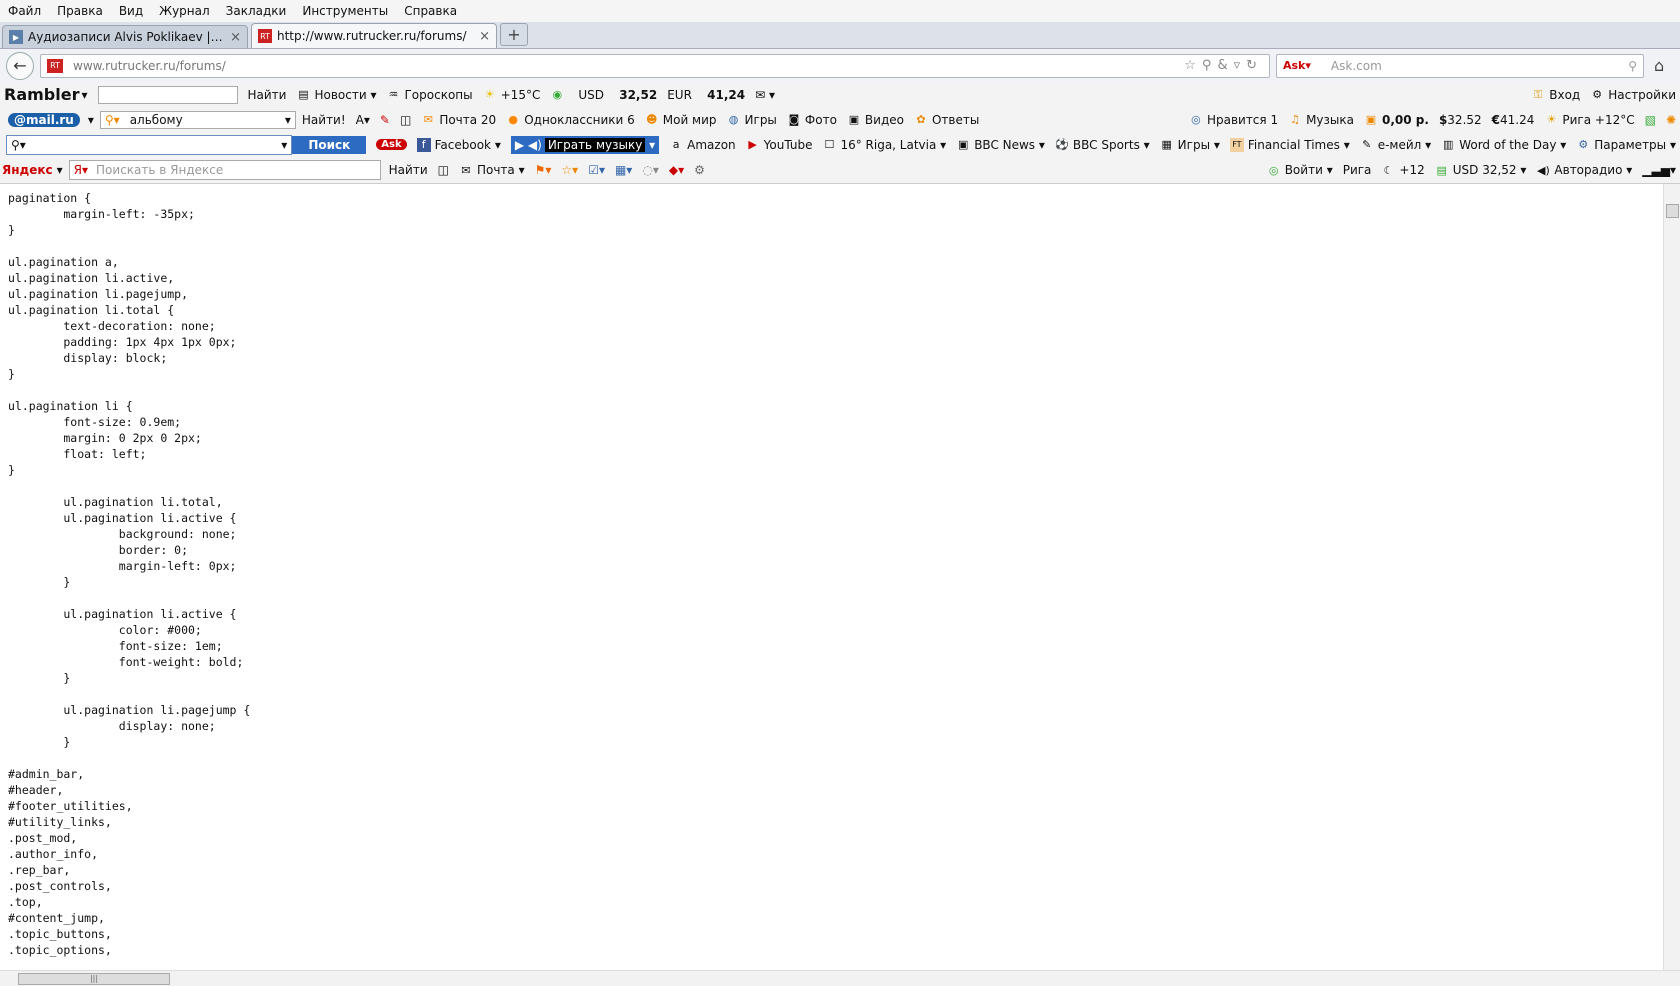  Describe the element at coordinates (430, 11) in the screenshot. I see `menu-help: Справка` at that location.